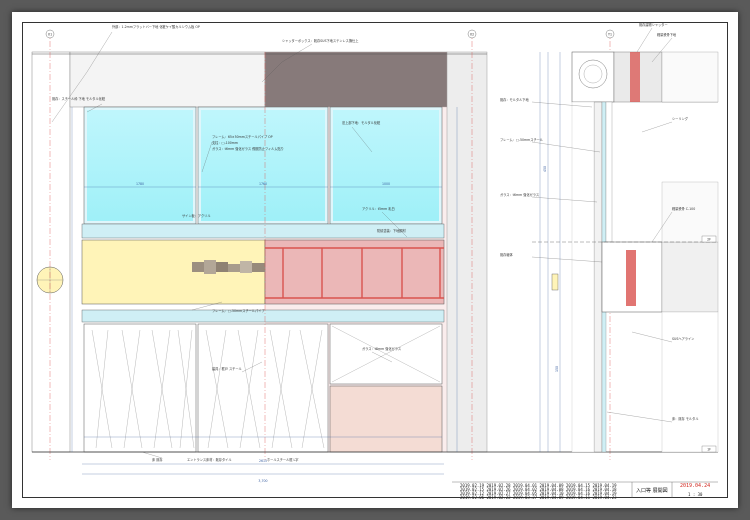 The width and height of the screenshot is (750, 520). What do you see at coordinates (680, 118) in the screenshot?
I see `sec-note-5: シーリング` at bounding box center [680, 118].